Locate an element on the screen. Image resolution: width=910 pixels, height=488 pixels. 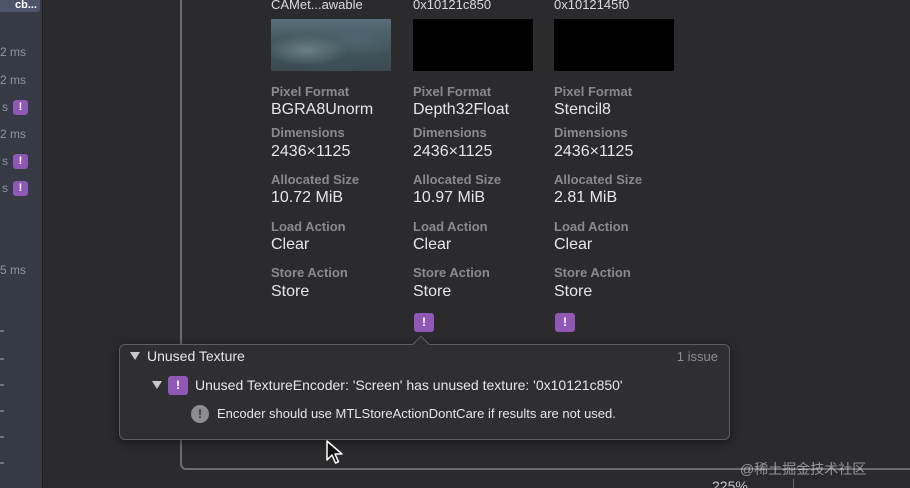
status-divider is located at coordinates (793, 483).